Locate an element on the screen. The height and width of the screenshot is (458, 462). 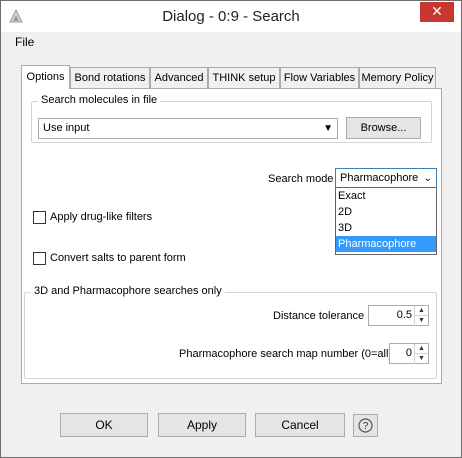
tab-memory-policy: Memory Policy is located at coordinates (397, 78).